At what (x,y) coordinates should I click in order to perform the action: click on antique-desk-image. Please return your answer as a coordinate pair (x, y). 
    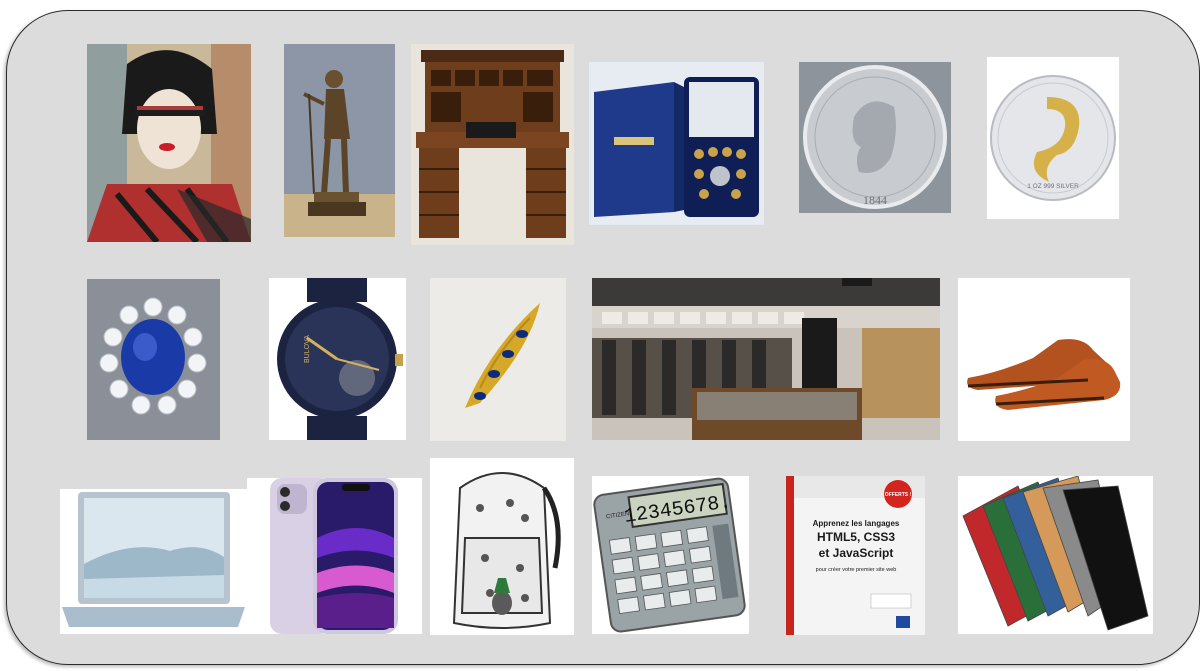
    Looking at the image, I should click on (492, 144).